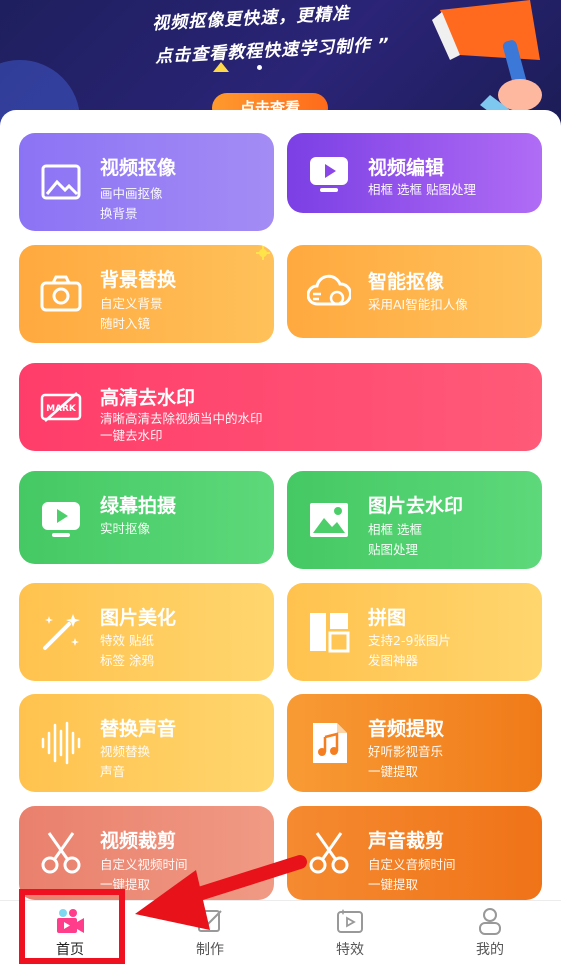 Image resolution: width=561 pixels, height=965 pixels. What do you see at coordinates (330, 743) in the screenshot?
I see `music-file-icon` at bounding box center [330, 743].